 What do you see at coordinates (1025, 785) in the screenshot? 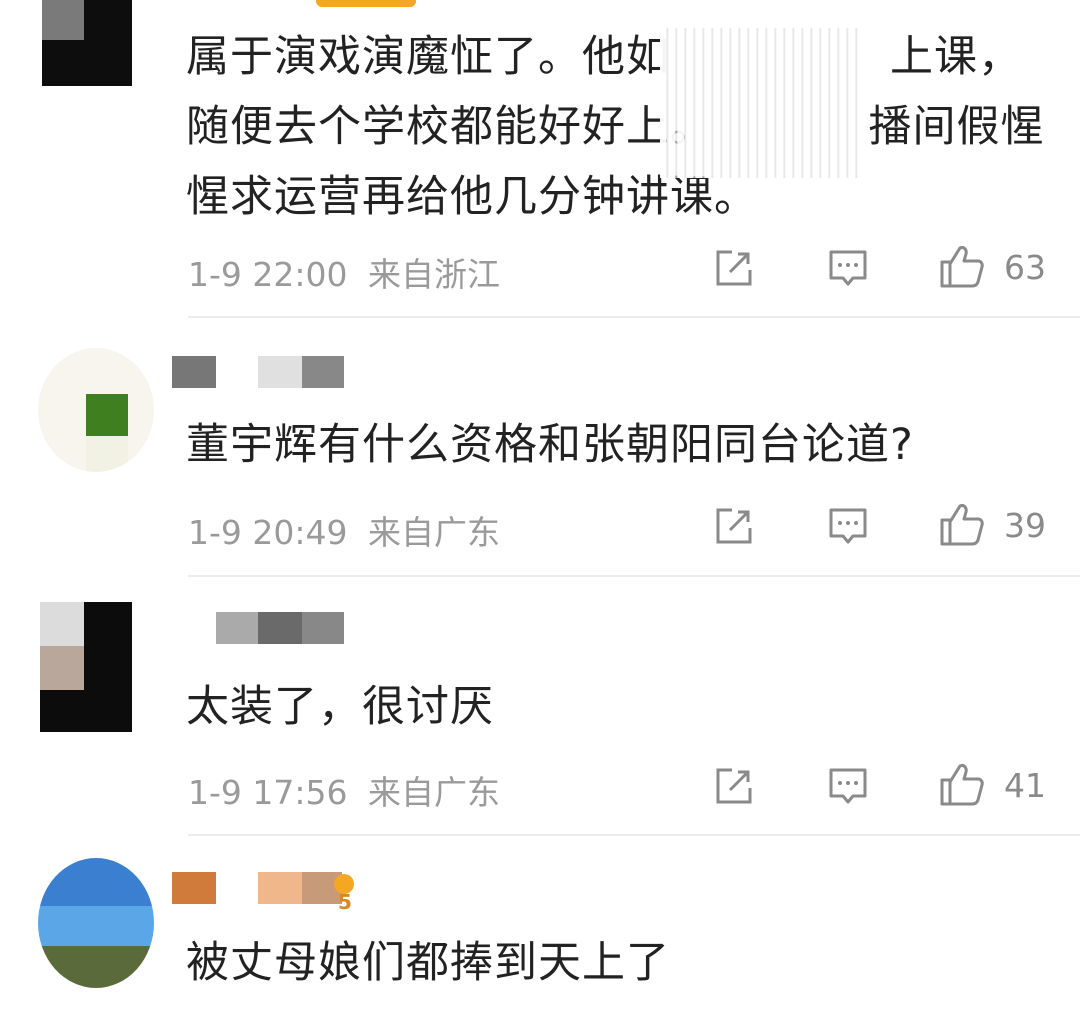
I see `like-count: 41` at bounding box center [1025, 785].